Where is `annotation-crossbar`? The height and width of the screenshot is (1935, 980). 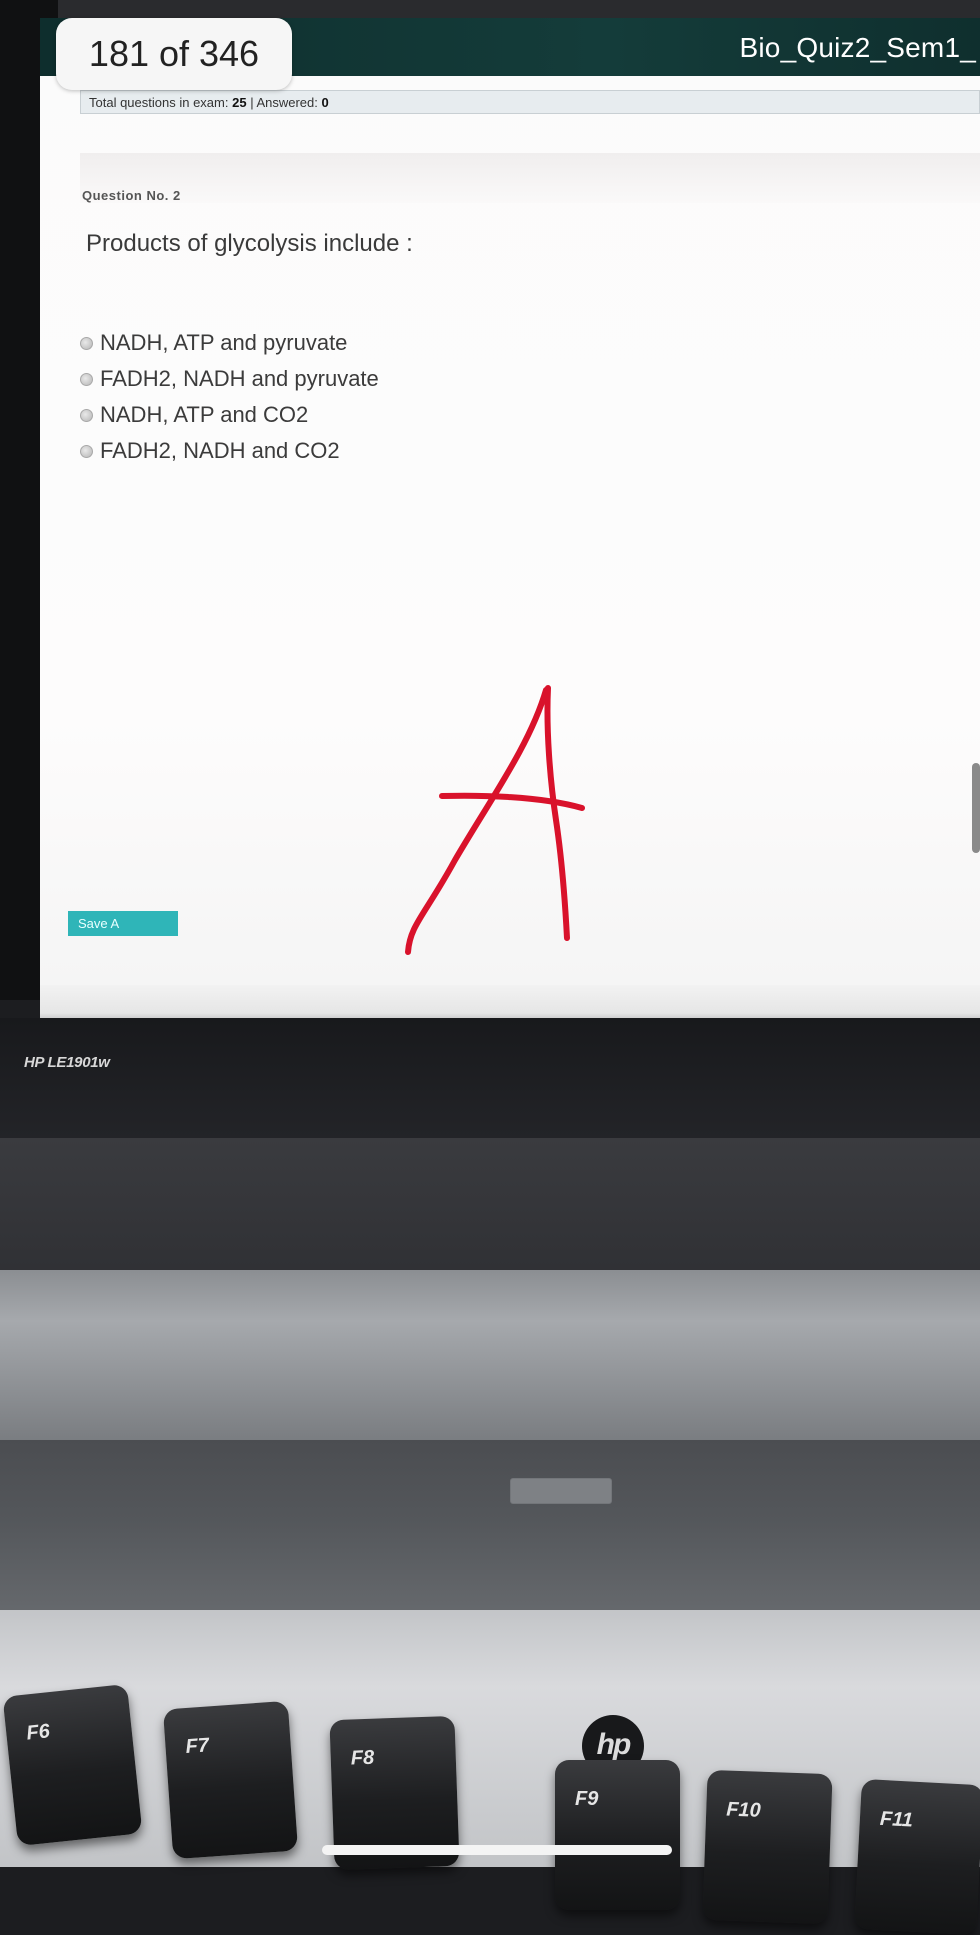
annotation-crossbar is located at coordinates (512, 801).